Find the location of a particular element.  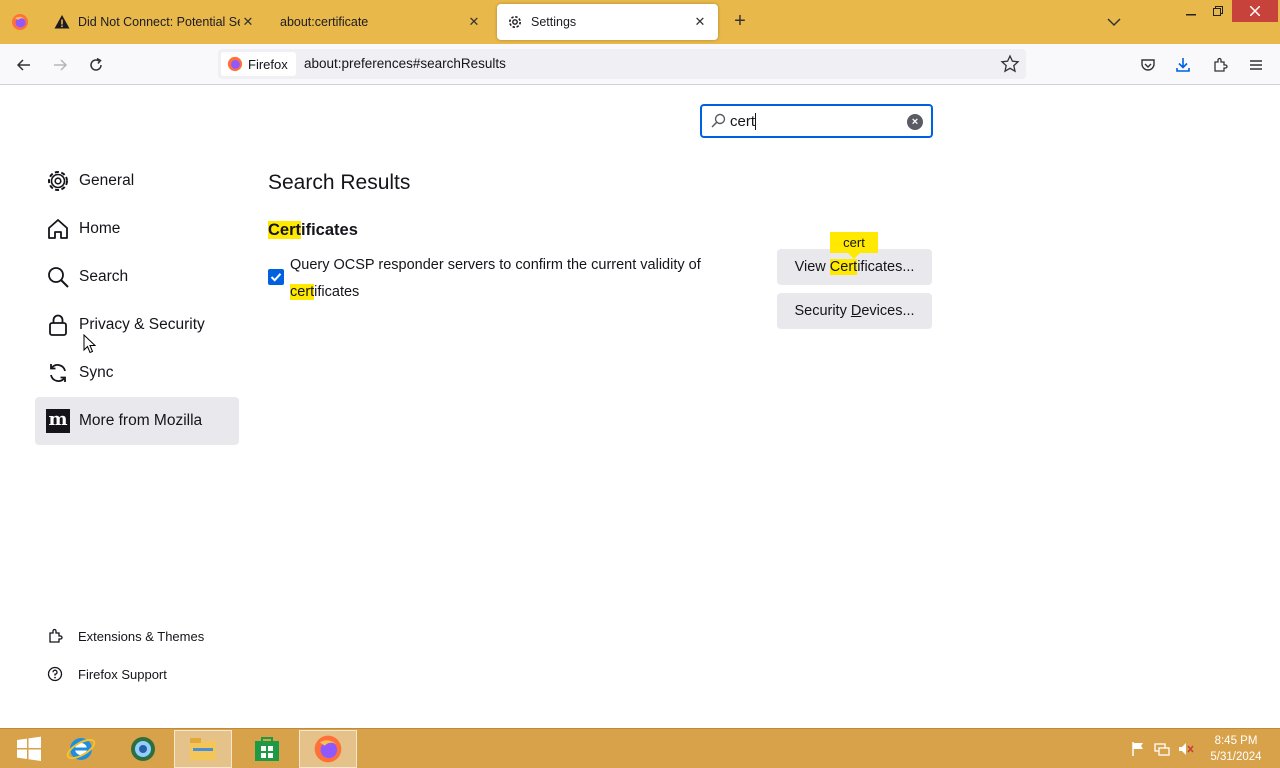

restore-button is located at coordinates (1218, 11).